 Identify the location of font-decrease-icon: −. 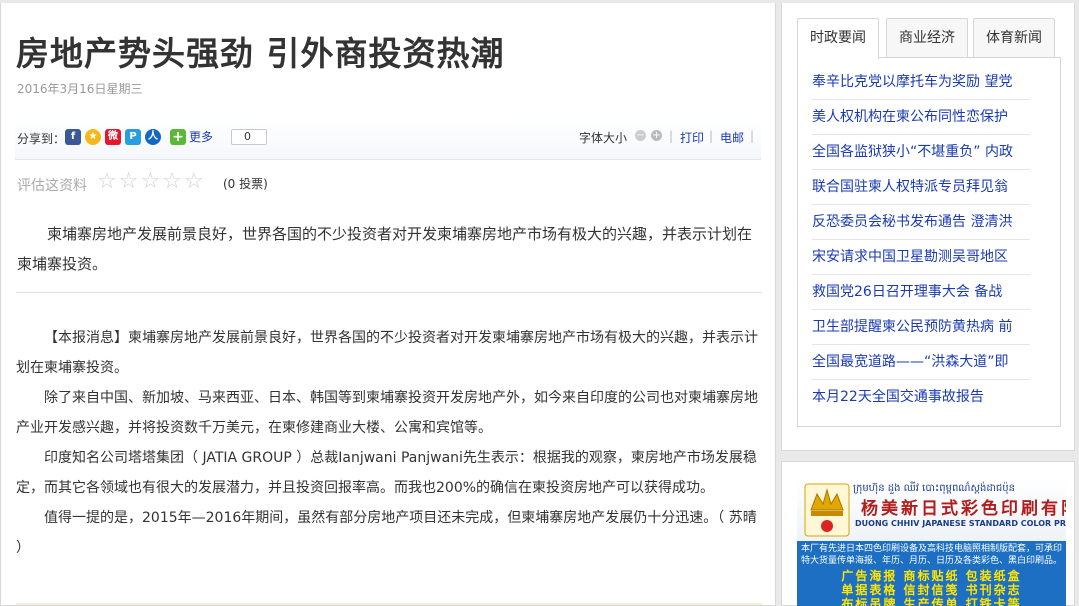
(640, 135).